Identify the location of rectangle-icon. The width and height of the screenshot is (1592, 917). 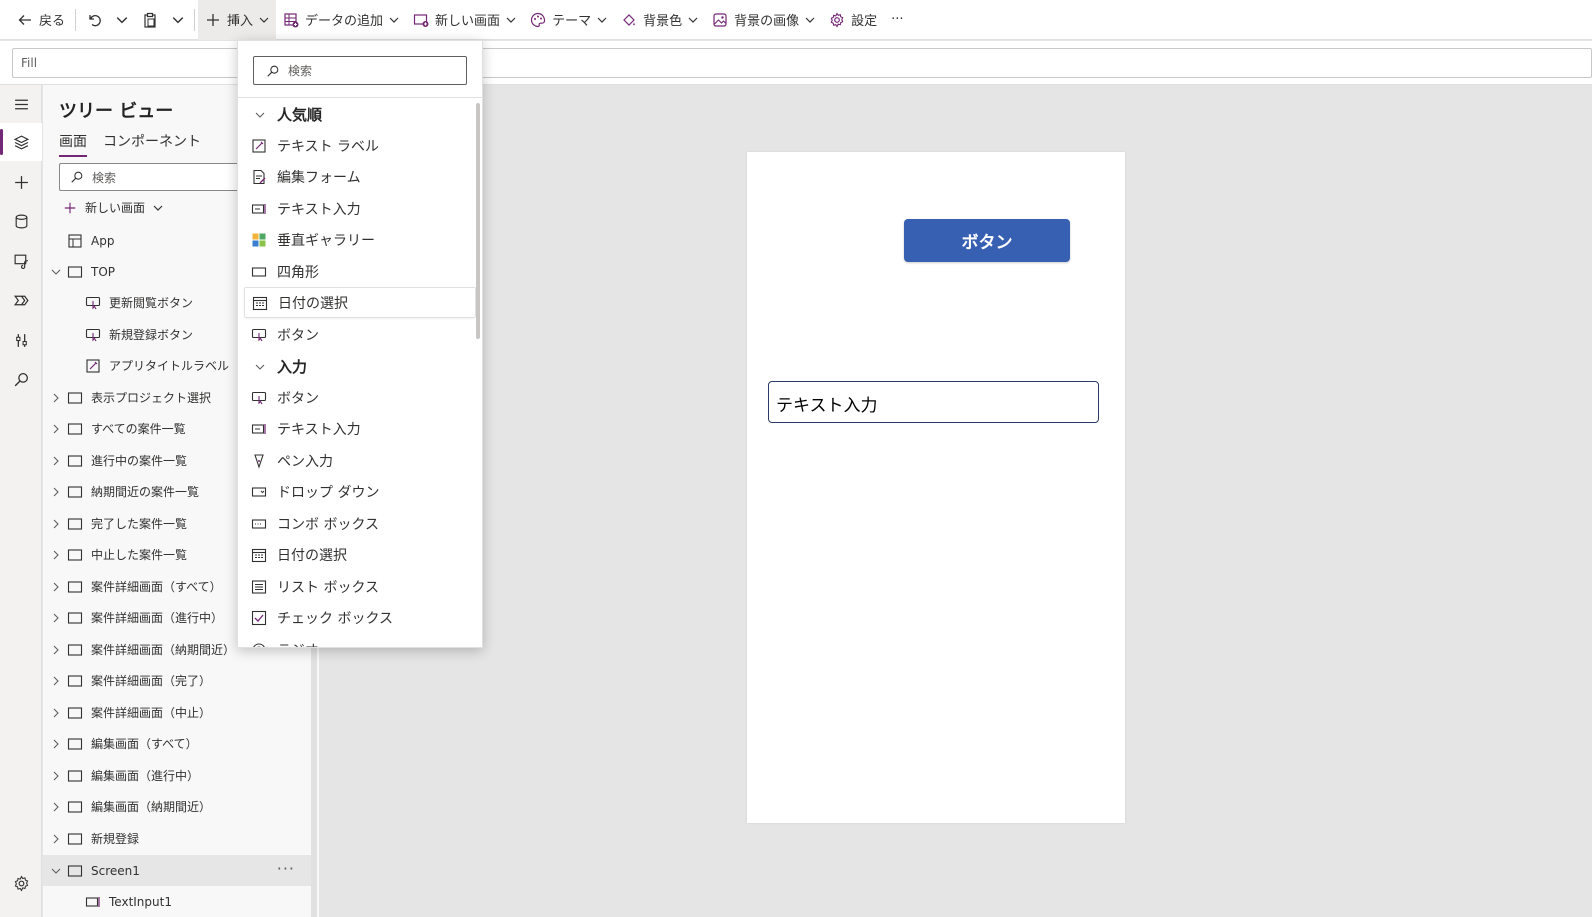
(259, 271).